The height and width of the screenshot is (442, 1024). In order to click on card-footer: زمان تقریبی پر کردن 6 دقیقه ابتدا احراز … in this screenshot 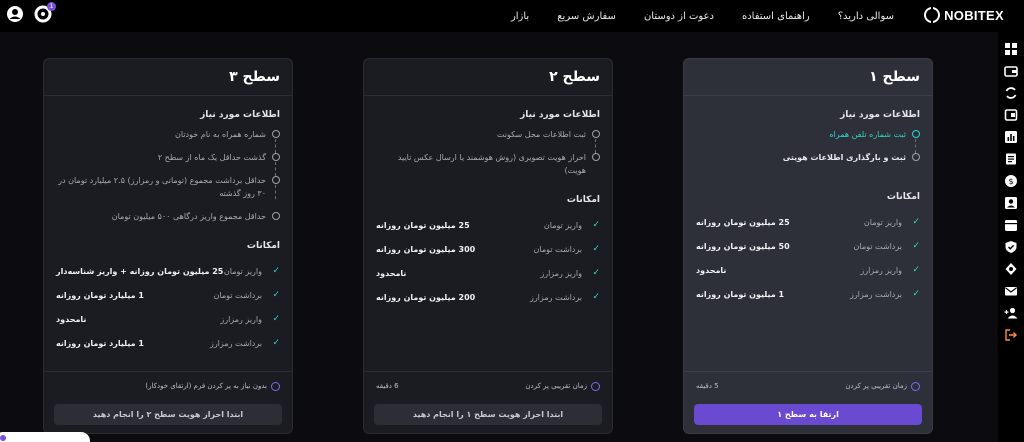, I will do `click(488, 402)`.